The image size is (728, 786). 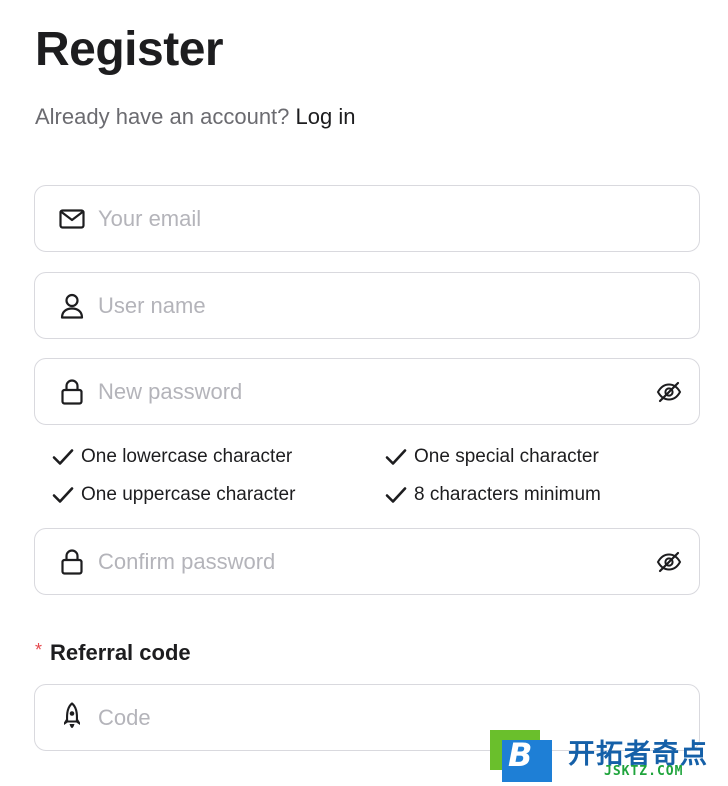 What do you see at coordinates (72, 306) in the screenshot?
I see `user-icon` at bounding box center [72, 306].